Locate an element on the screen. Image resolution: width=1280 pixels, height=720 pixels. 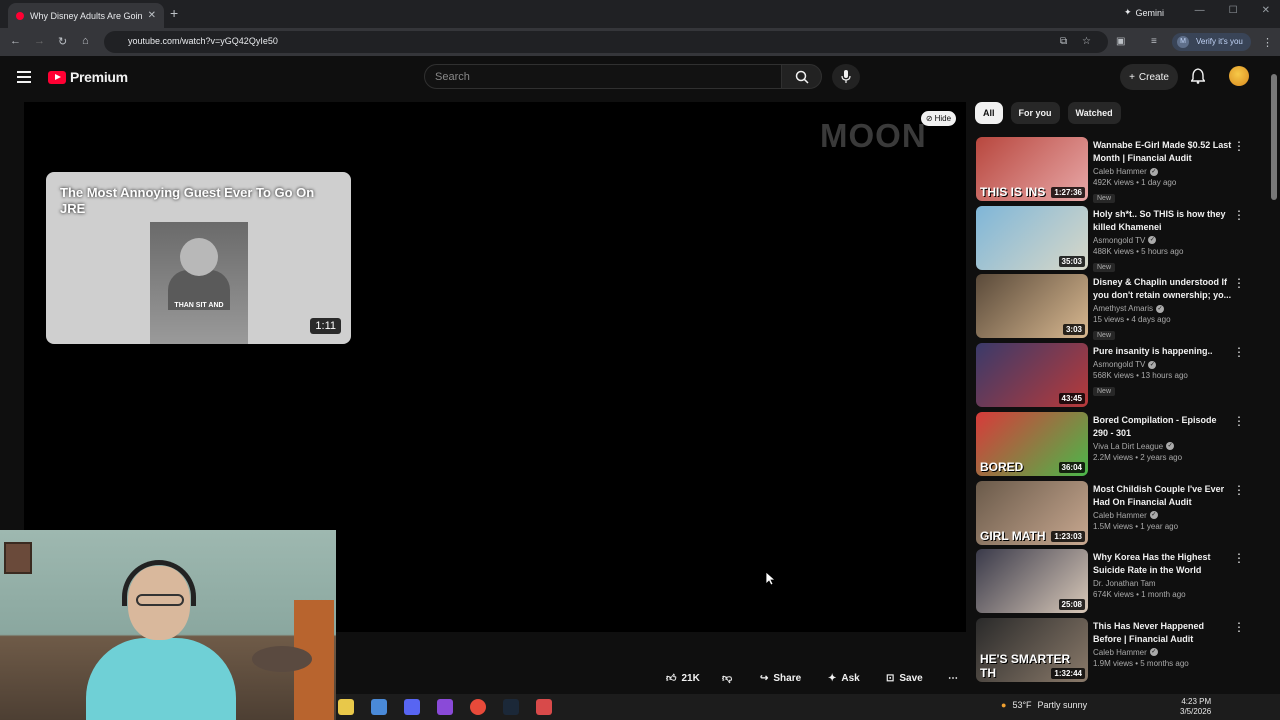
install-app-icon: ⧉ is located at coordinates (1063, 41).